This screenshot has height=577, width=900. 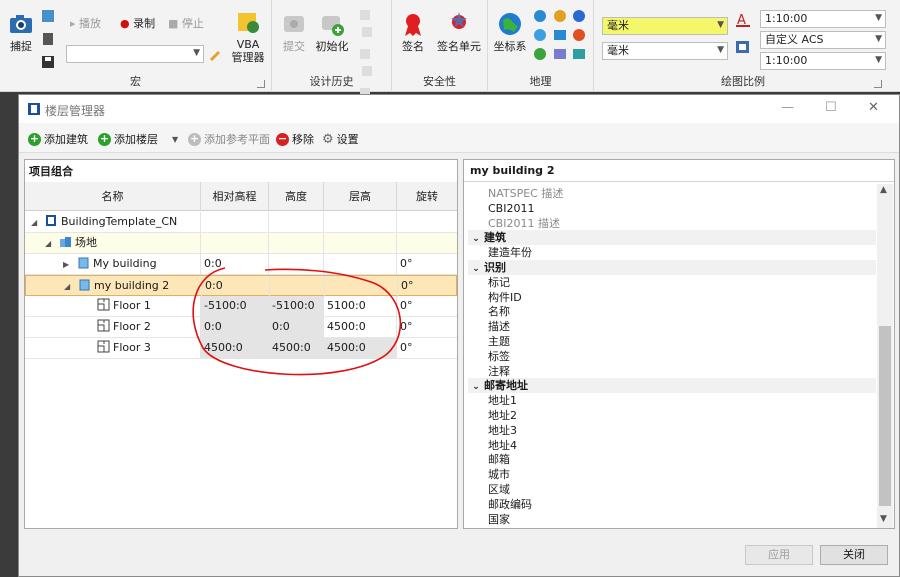 I want to click on property-item: CBI2011, so click(x=511, y=208).